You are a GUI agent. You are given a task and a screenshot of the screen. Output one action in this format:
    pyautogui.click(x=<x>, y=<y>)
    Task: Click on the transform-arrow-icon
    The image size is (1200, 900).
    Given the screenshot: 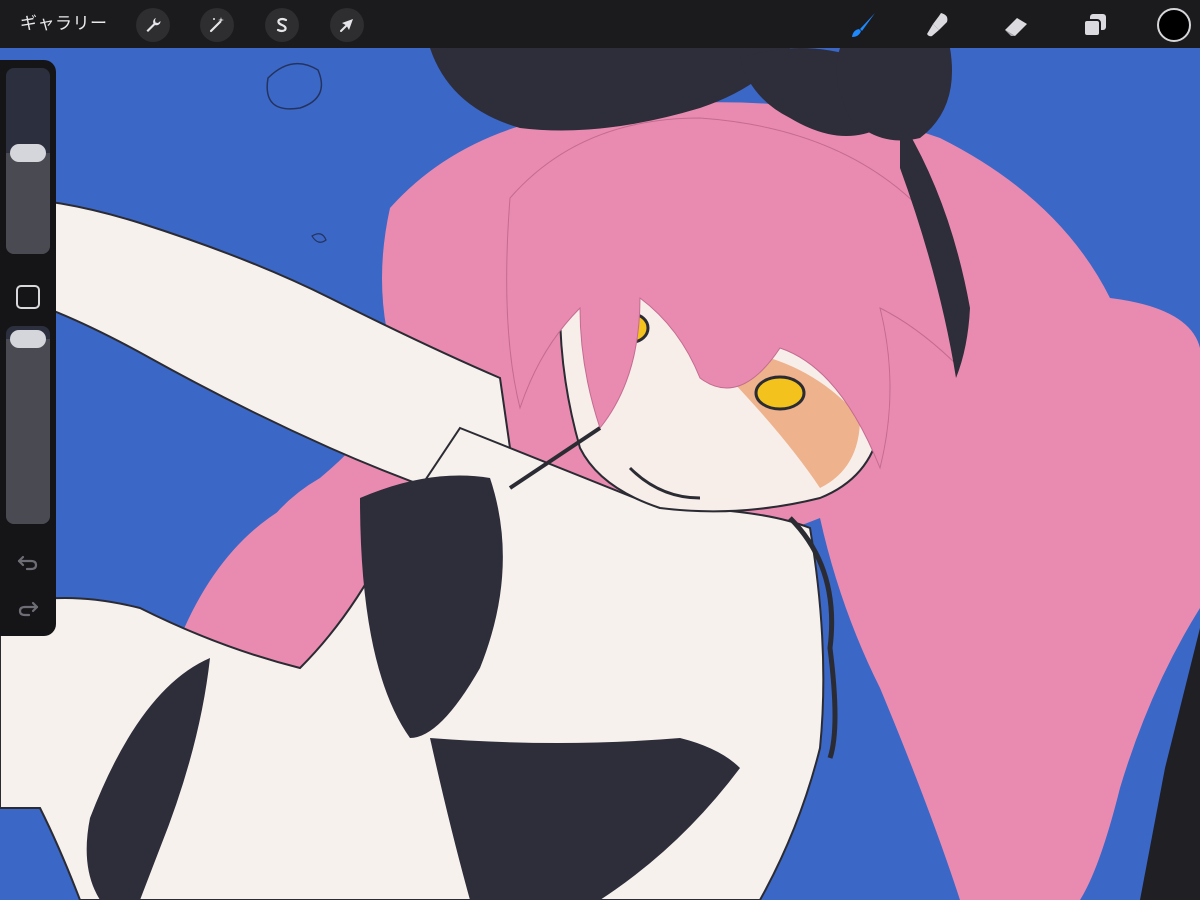 What is the action you would take?
    pyautogui.click(x=347, y=25)
    